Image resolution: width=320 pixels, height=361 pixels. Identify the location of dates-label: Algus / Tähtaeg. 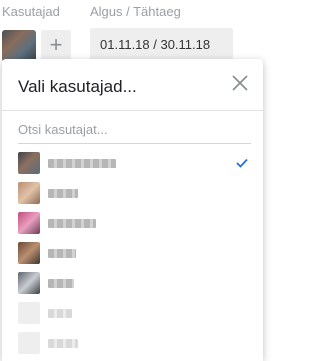
(135, 11).